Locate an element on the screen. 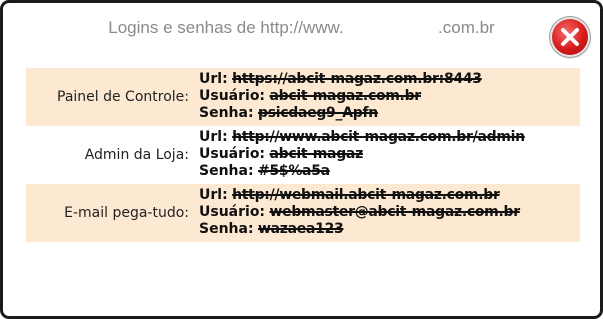 Image resolution: width=603 pixels, height=319 pixels. password-field: Senha: #5$%a5a is located at coordinates (362, 171).